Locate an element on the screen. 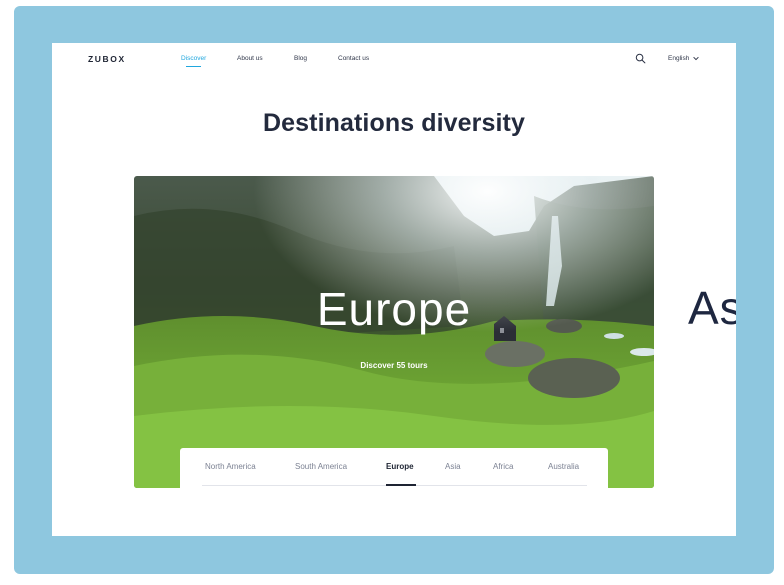 This screenshot has width=784, height=585. nav-link-discover: Discover is located at coordinates (193, 58).